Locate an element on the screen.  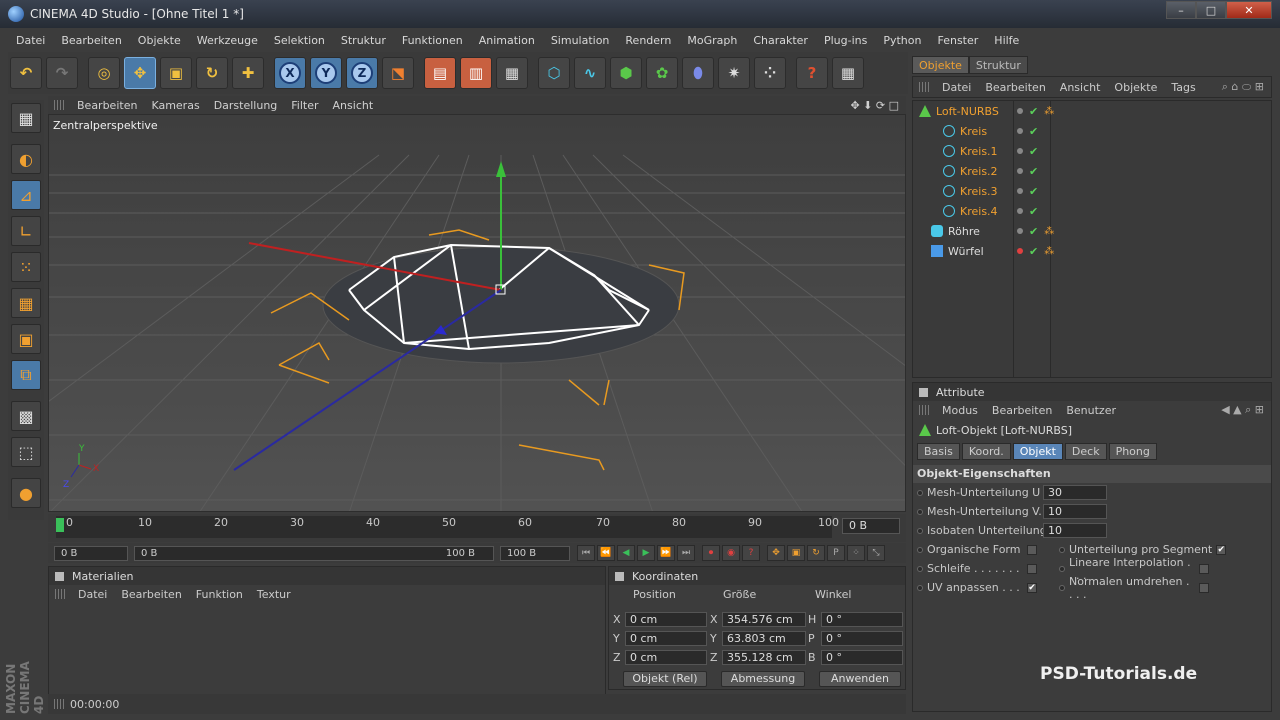
menu-werkzeuge: Werkzeuge is located at coordinates (227, 40).